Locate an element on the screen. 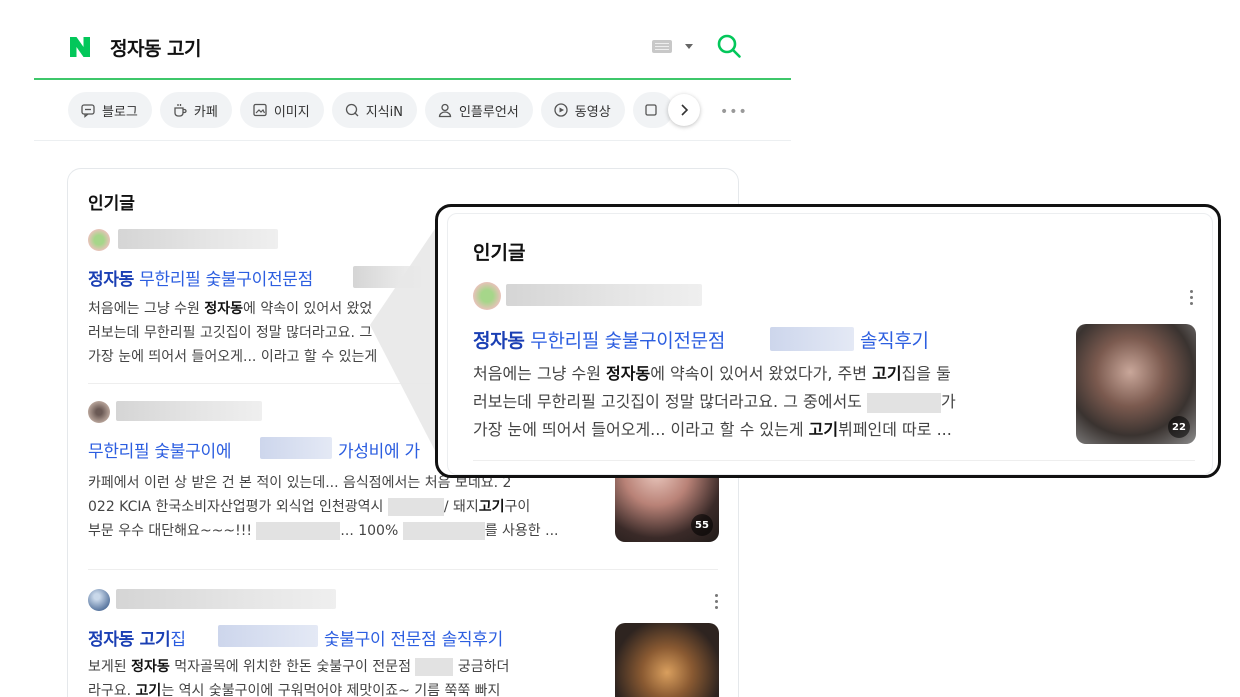 This screenshot has width=1240, height=697. search-icon is located at coordinates (729, 46).